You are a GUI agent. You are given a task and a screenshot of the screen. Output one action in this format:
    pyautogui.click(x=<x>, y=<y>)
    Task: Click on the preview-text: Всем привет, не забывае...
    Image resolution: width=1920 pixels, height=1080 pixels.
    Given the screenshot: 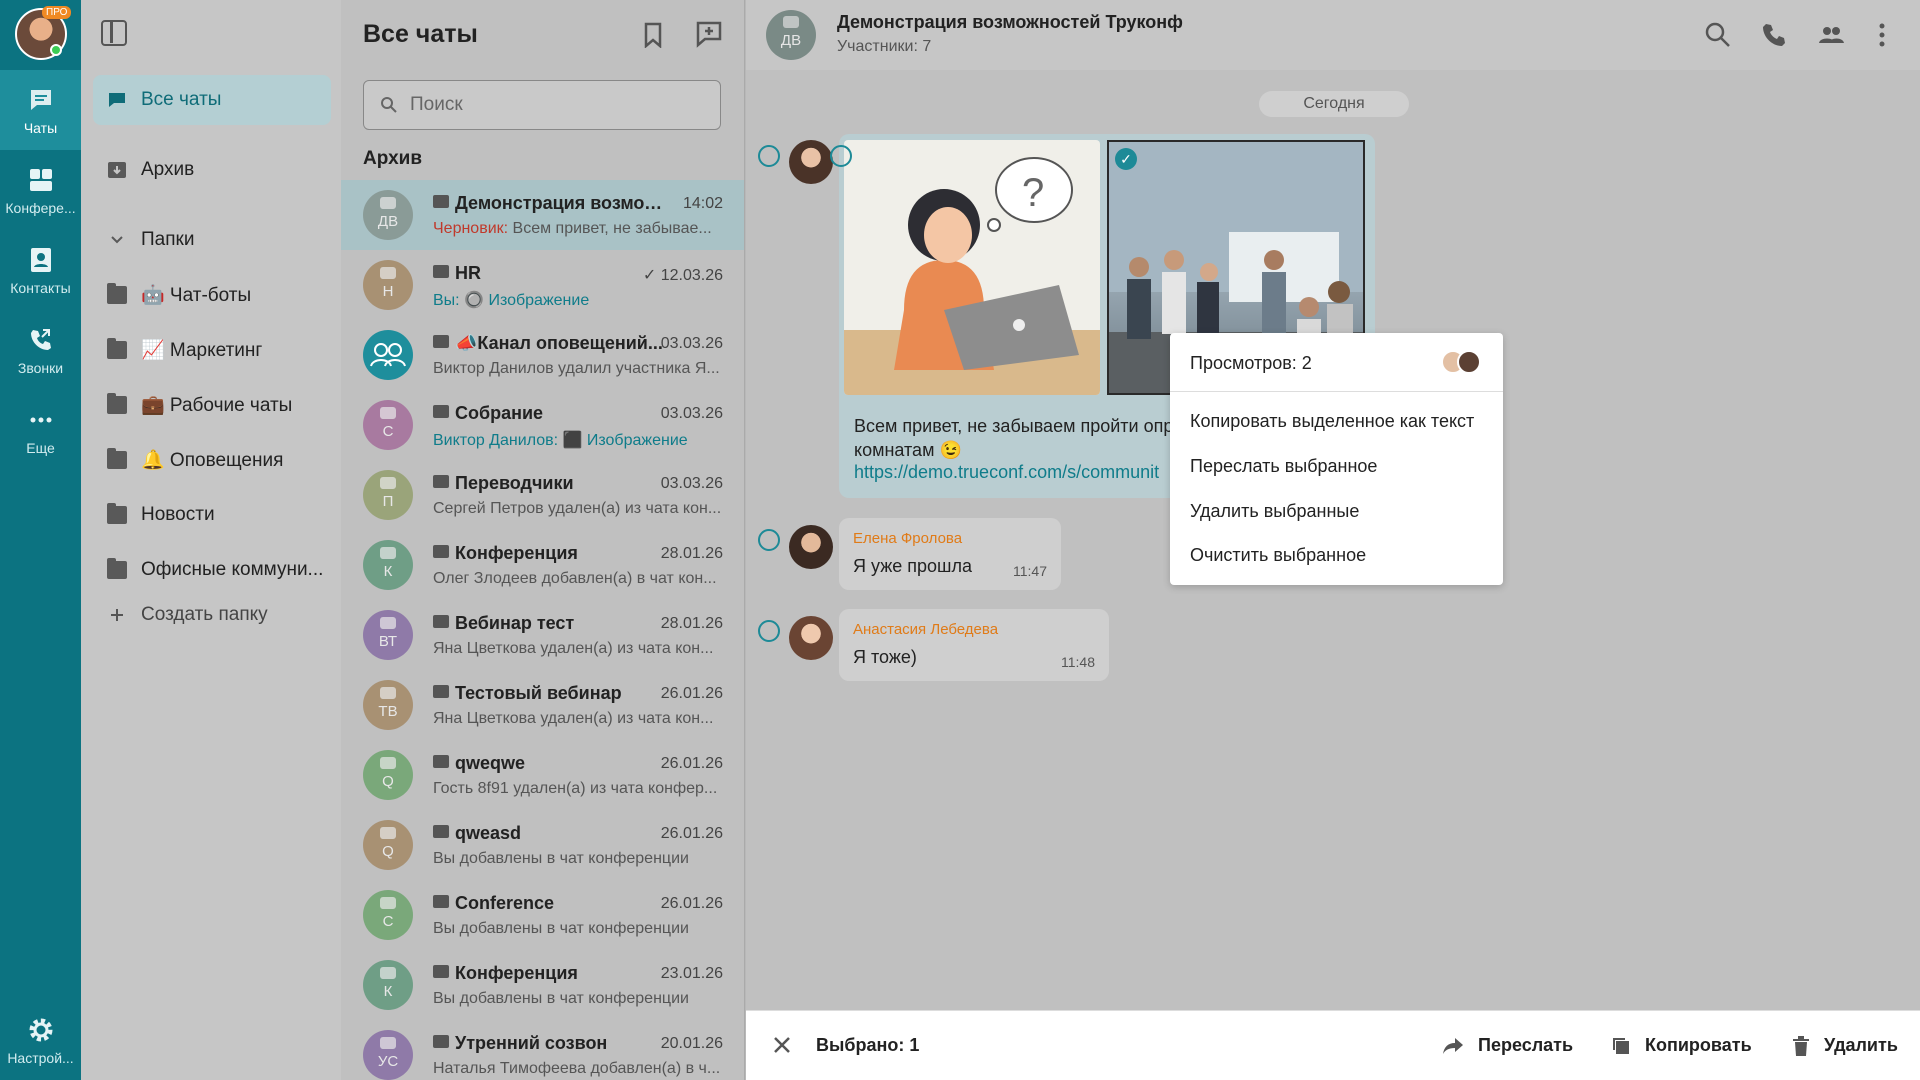 What is the action you would take?
    pyautogui.click(x=610, y=228)
    